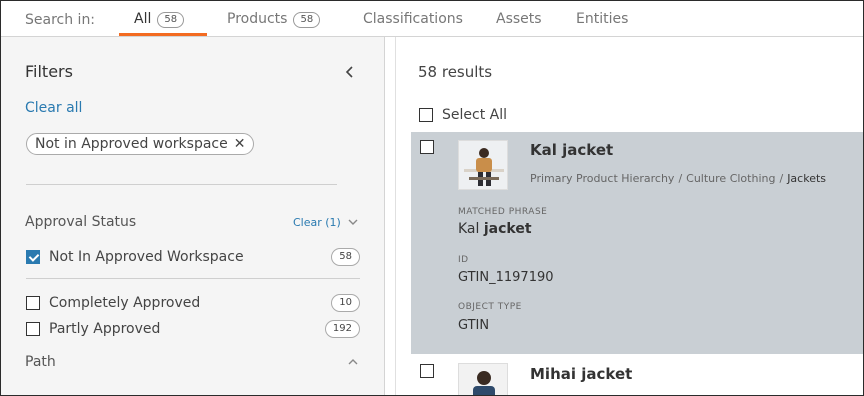  I want to click on tab-entities-label: Entities, so click(602, 19).